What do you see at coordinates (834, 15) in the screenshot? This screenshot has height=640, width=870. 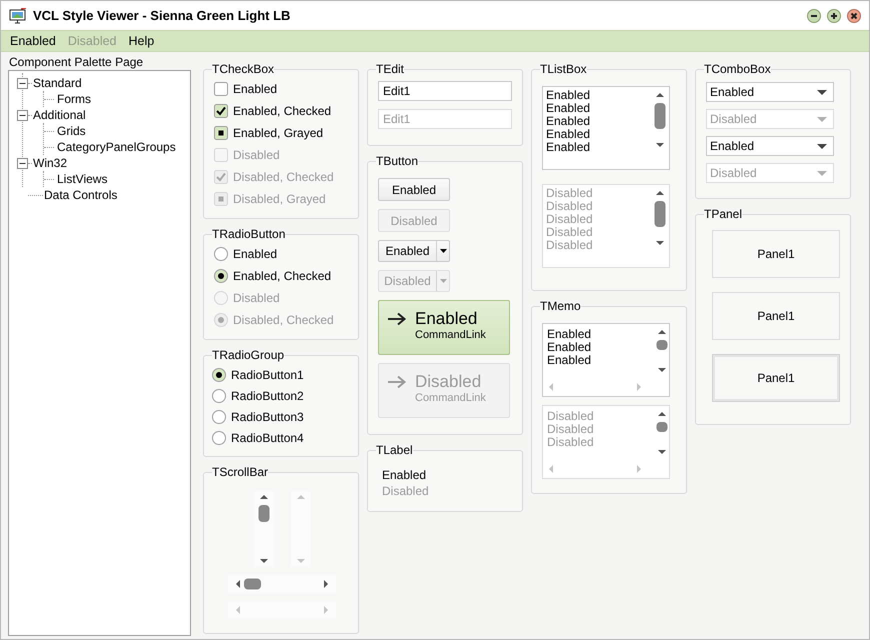 I see `maximize-button` at bounding box center [834, 15].